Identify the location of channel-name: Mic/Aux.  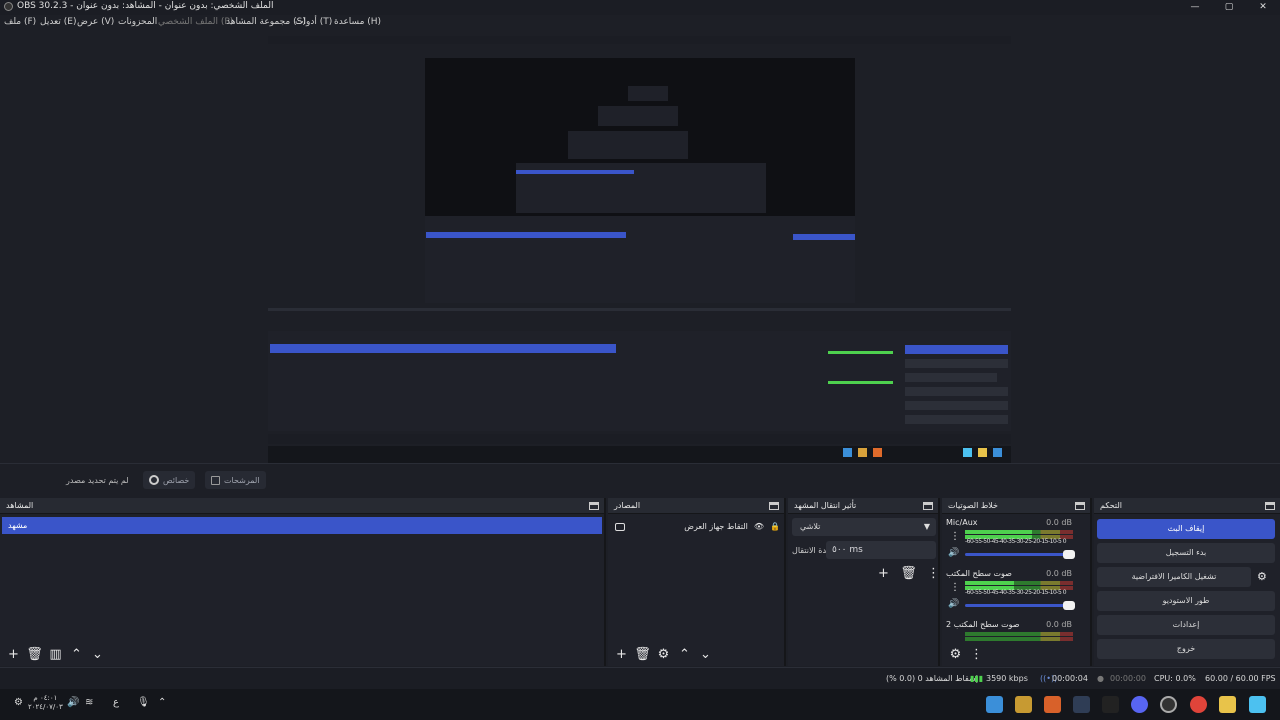
(962, 522).